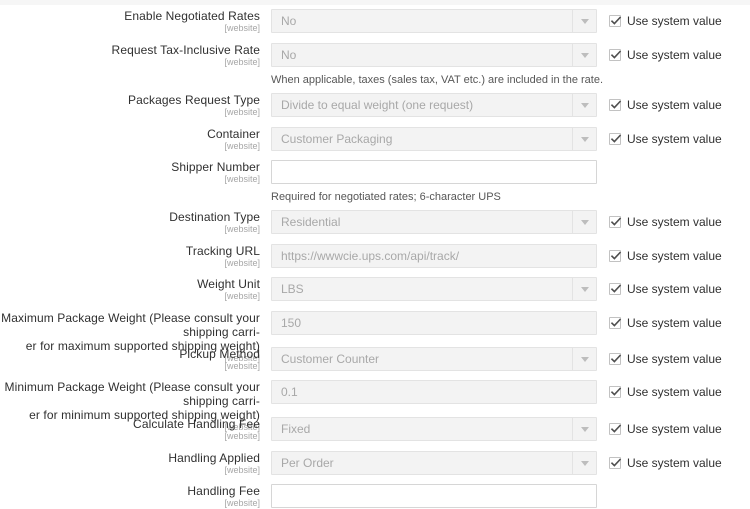  I want to click on control-line, so click(510, 496).